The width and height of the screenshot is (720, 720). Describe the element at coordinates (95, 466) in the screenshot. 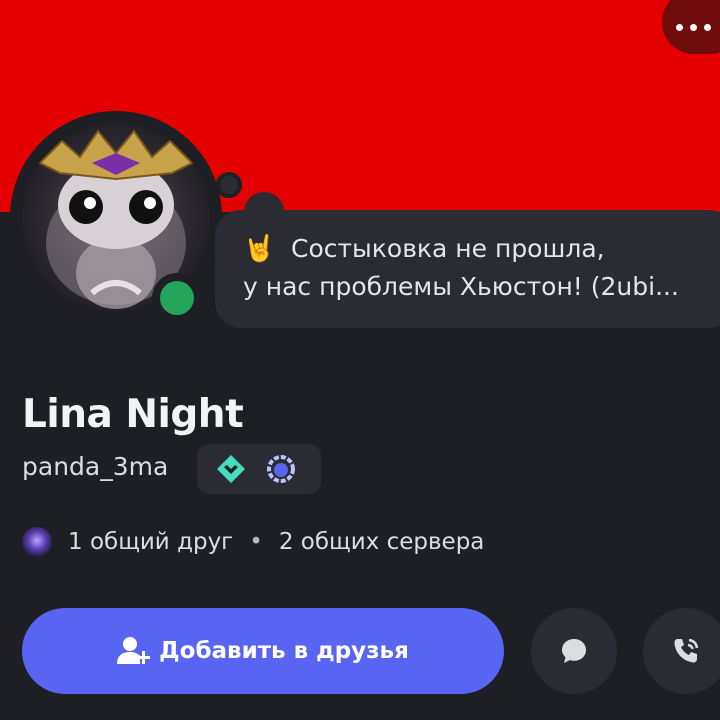

I see `username: panda_3ma` at that location.